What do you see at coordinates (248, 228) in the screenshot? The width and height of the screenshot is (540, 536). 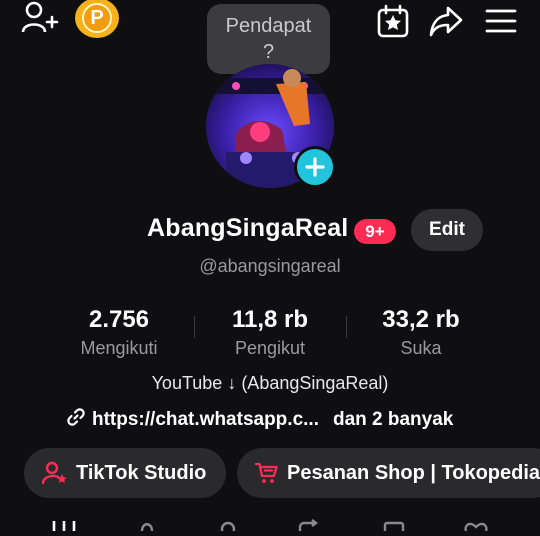 I see `display-name: AbangSingaReal` at bounding box center [248, 228].